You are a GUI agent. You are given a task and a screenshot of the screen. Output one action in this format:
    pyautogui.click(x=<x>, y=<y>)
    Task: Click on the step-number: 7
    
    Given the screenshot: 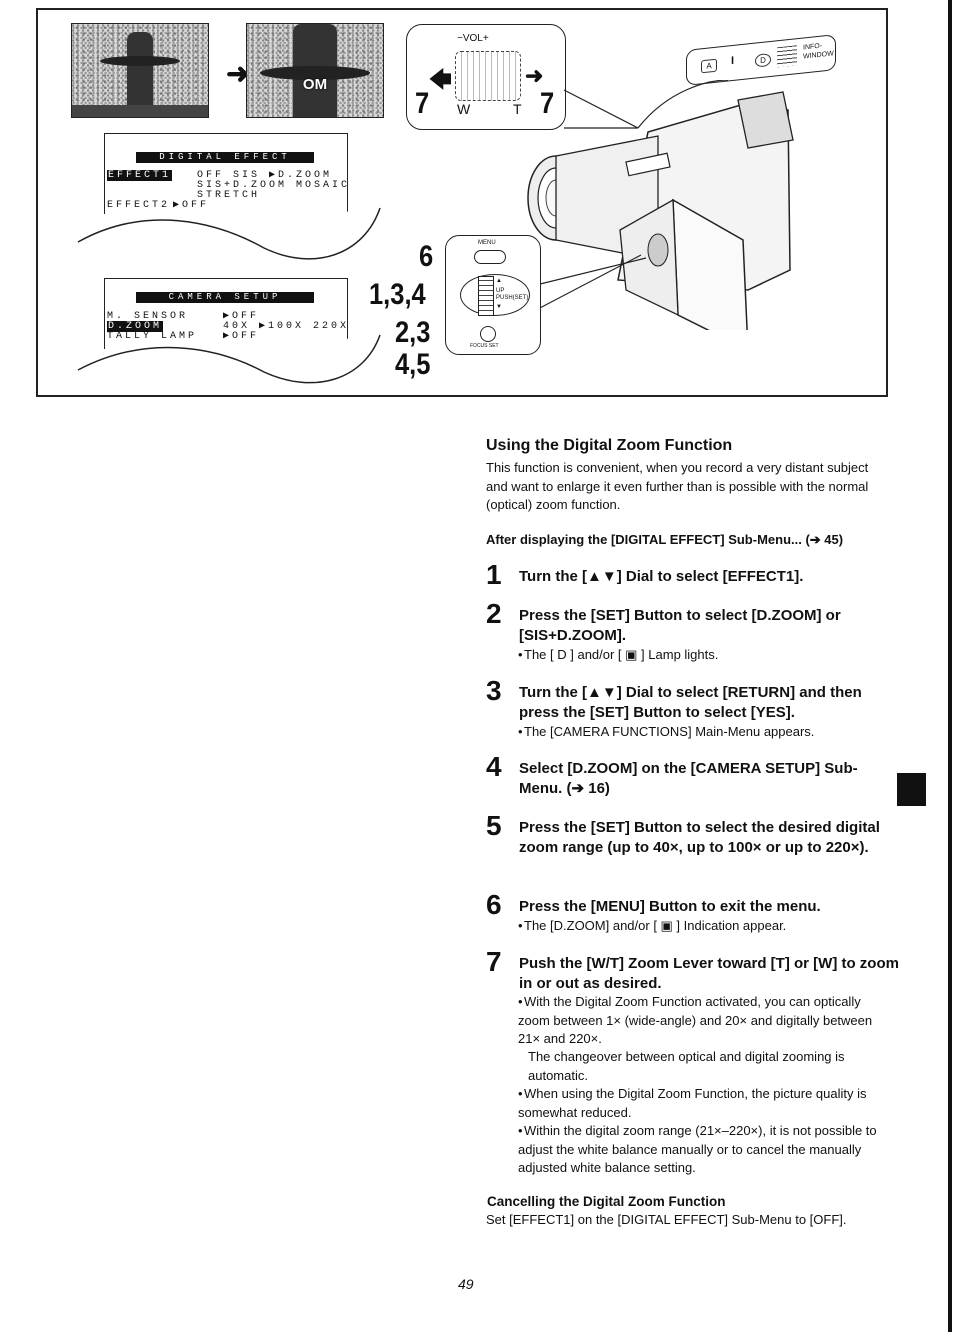 What is the action you would take?
    pyautogui.click(x=494, y=961)
    